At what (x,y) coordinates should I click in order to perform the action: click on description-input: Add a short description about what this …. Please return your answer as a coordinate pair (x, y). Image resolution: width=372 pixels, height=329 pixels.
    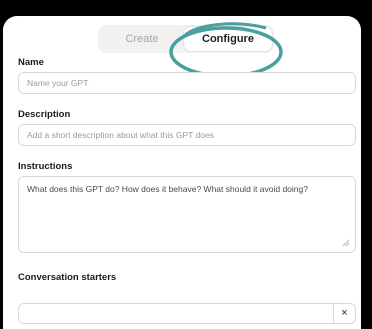
    Looking at the image, I should click on (187, 135).